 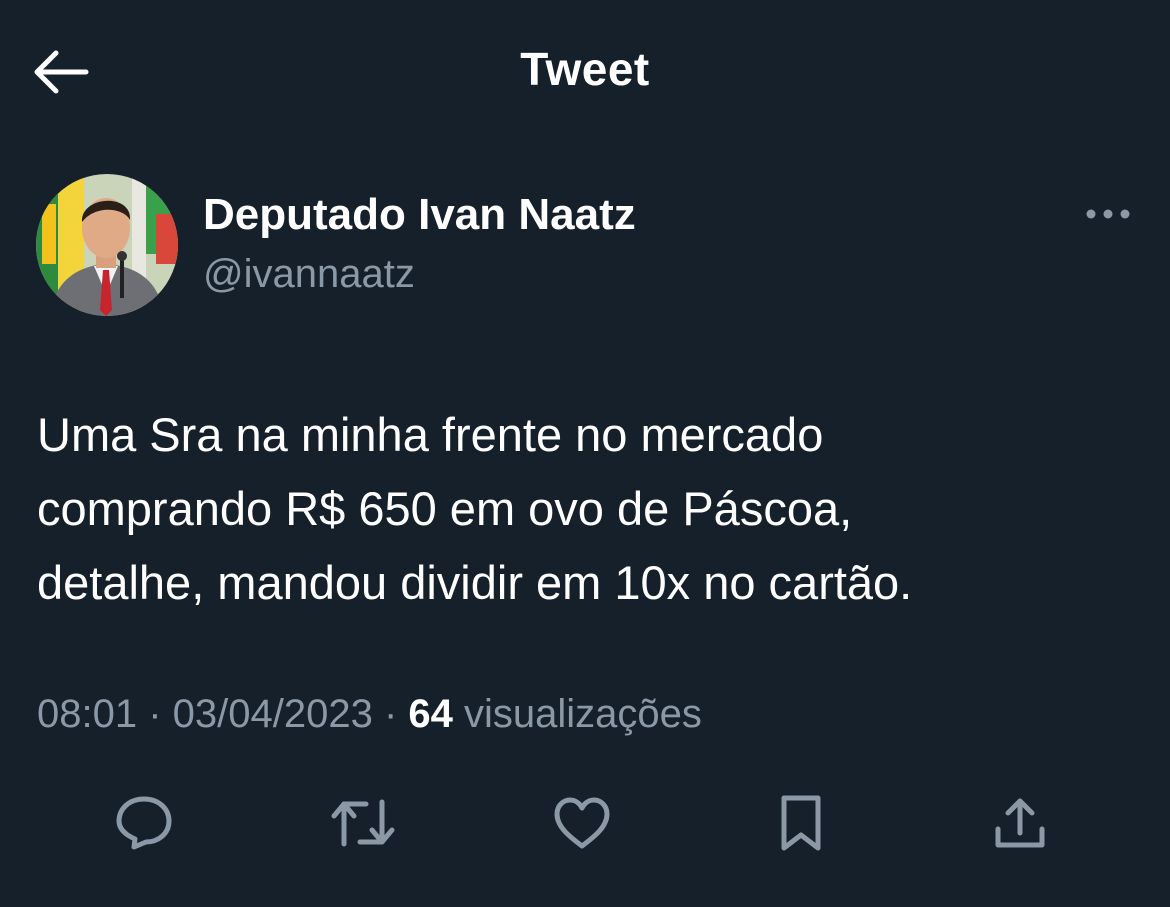 I want to click on retweet-button, so click(x=363, y=823).